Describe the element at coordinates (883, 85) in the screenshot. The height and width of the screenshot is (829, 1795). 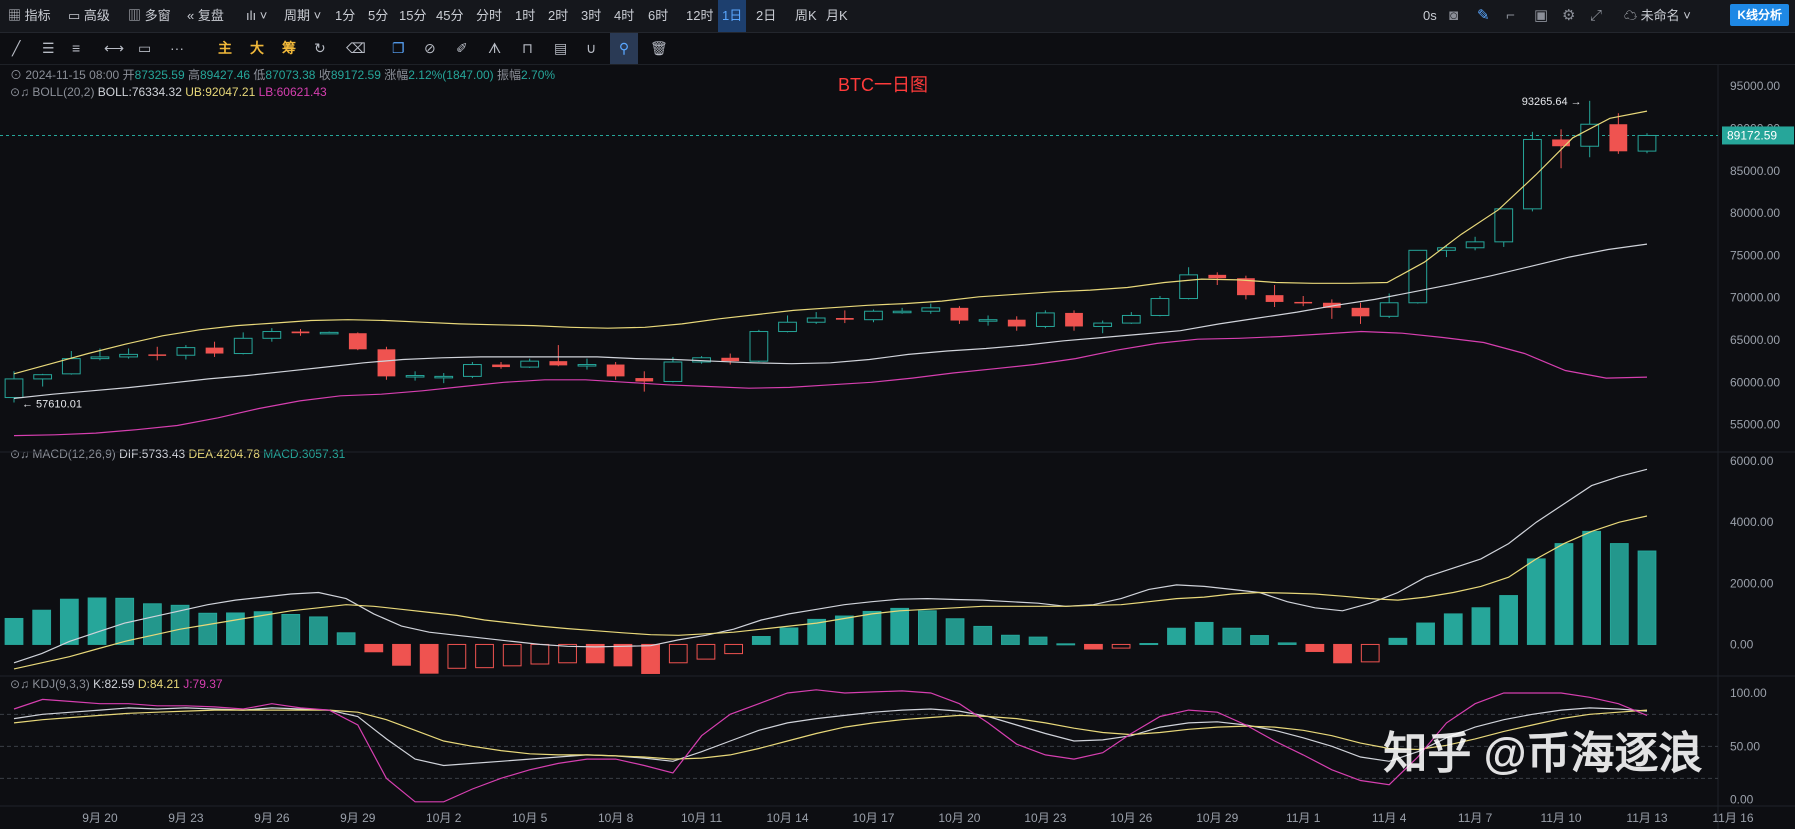
I see `chart-title: BTC一日图` at that location.